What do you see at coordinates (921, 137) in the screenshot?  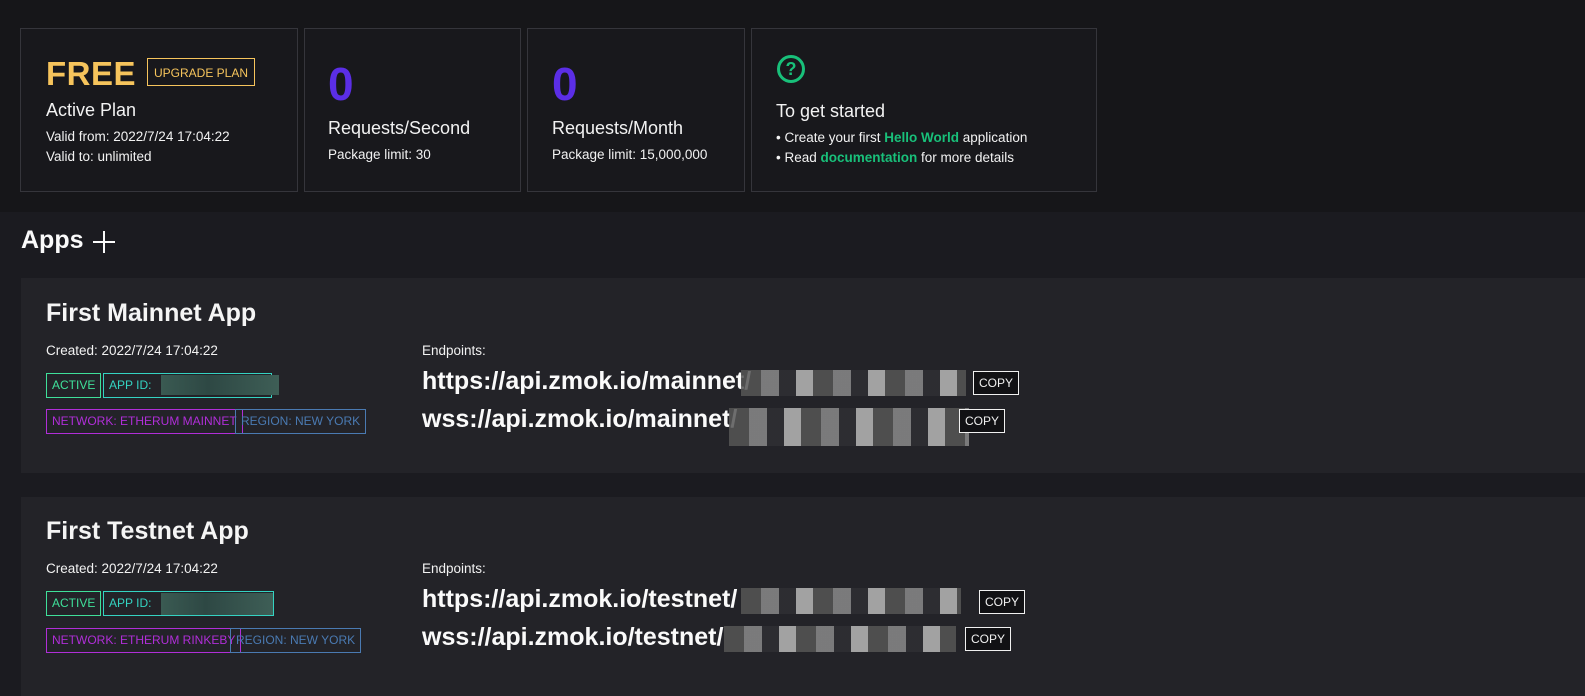 I see `hello-world-link: Hello World` at bounding box center [921, 137].